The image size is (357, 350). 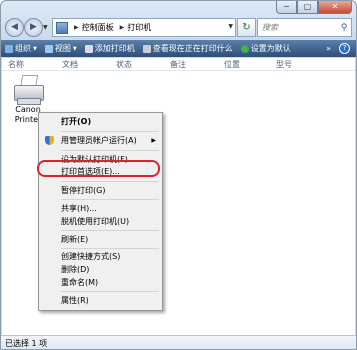 I want to click on search-input: 搜索, so click(x=297, y=27).